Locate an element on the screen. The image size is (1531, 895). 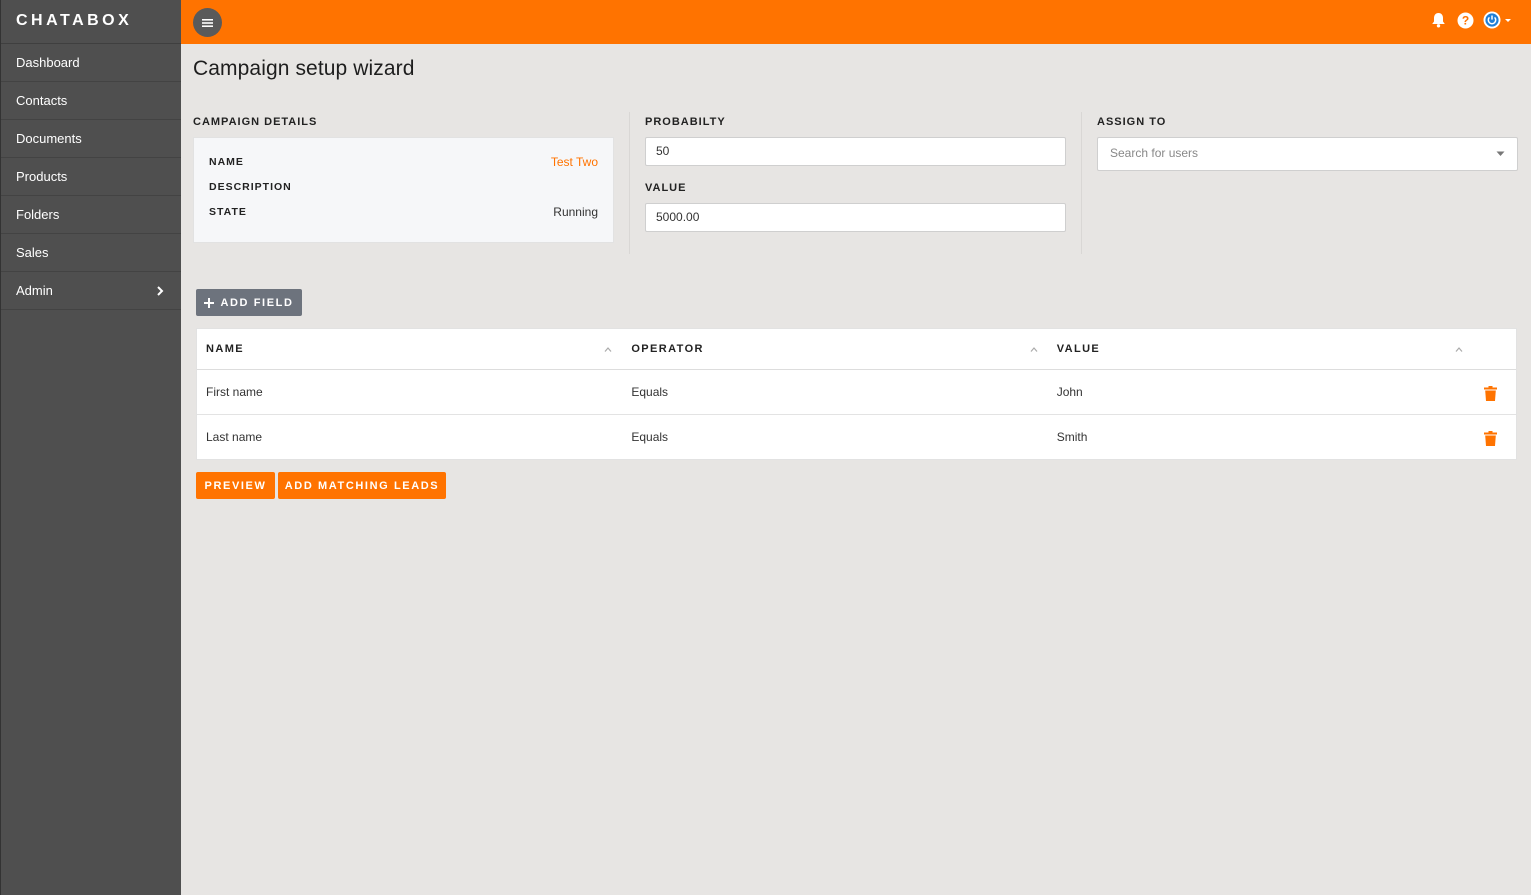
probability-input: 50 is located at coordinates (855, 151).